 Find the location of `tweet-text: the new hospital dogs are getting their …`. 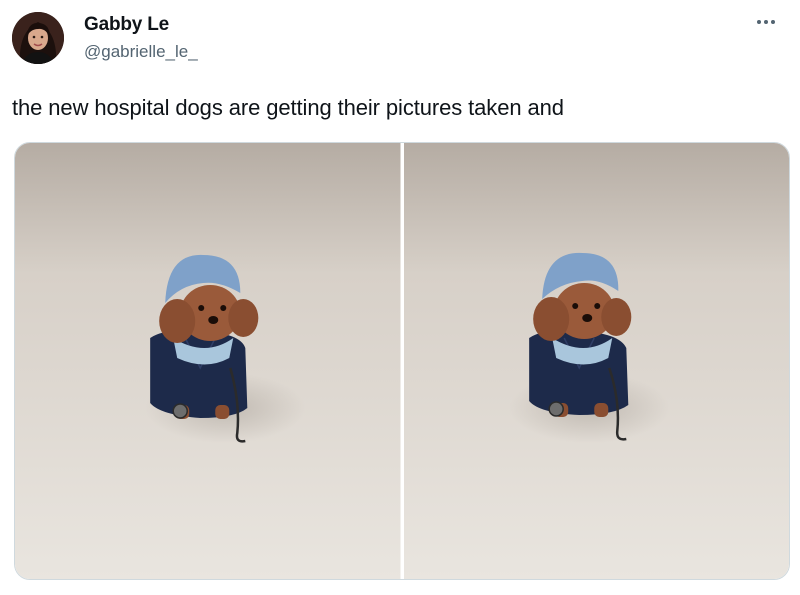

tweet-text: the new hospital dogs are getting their … is located at coordinates (288, 107).